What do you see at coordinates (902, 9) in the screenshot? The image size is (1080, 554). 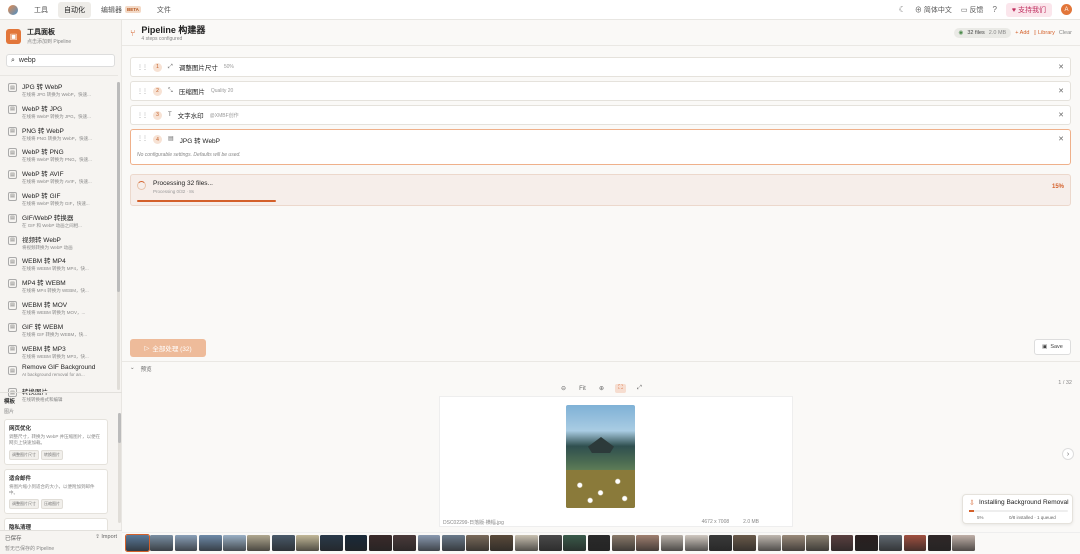 I see `moon-icon: ☾` at bounding box center [902, 9].